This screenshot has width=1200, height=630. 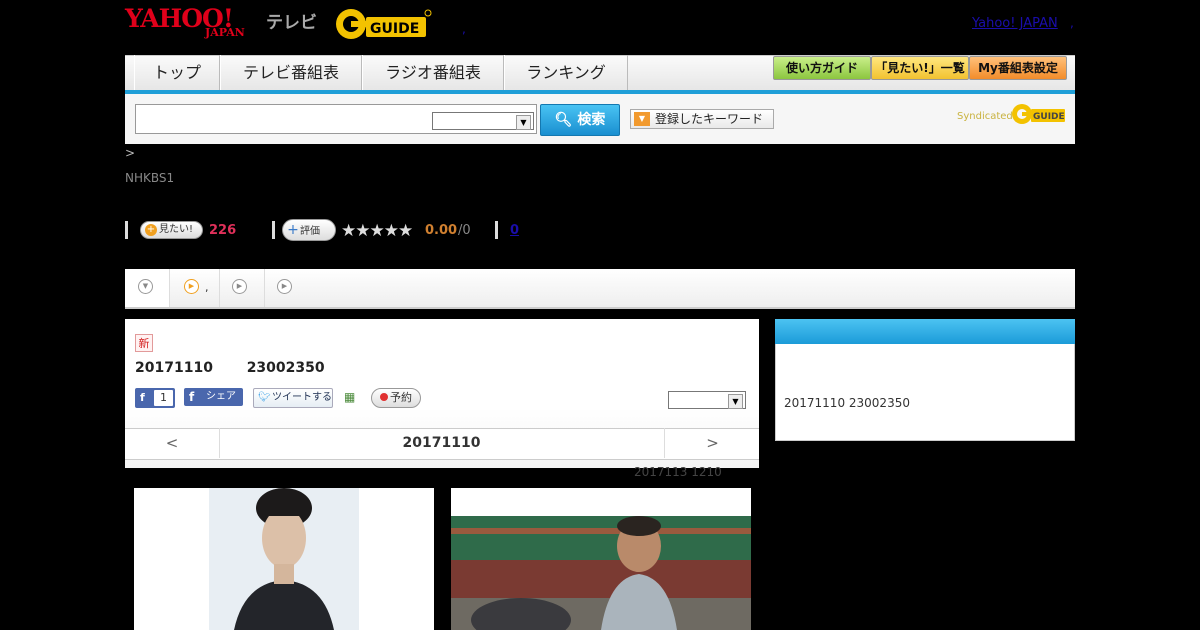 I want to click on gguide-small-logo: GUIDE, so click(x=1038, y=114).